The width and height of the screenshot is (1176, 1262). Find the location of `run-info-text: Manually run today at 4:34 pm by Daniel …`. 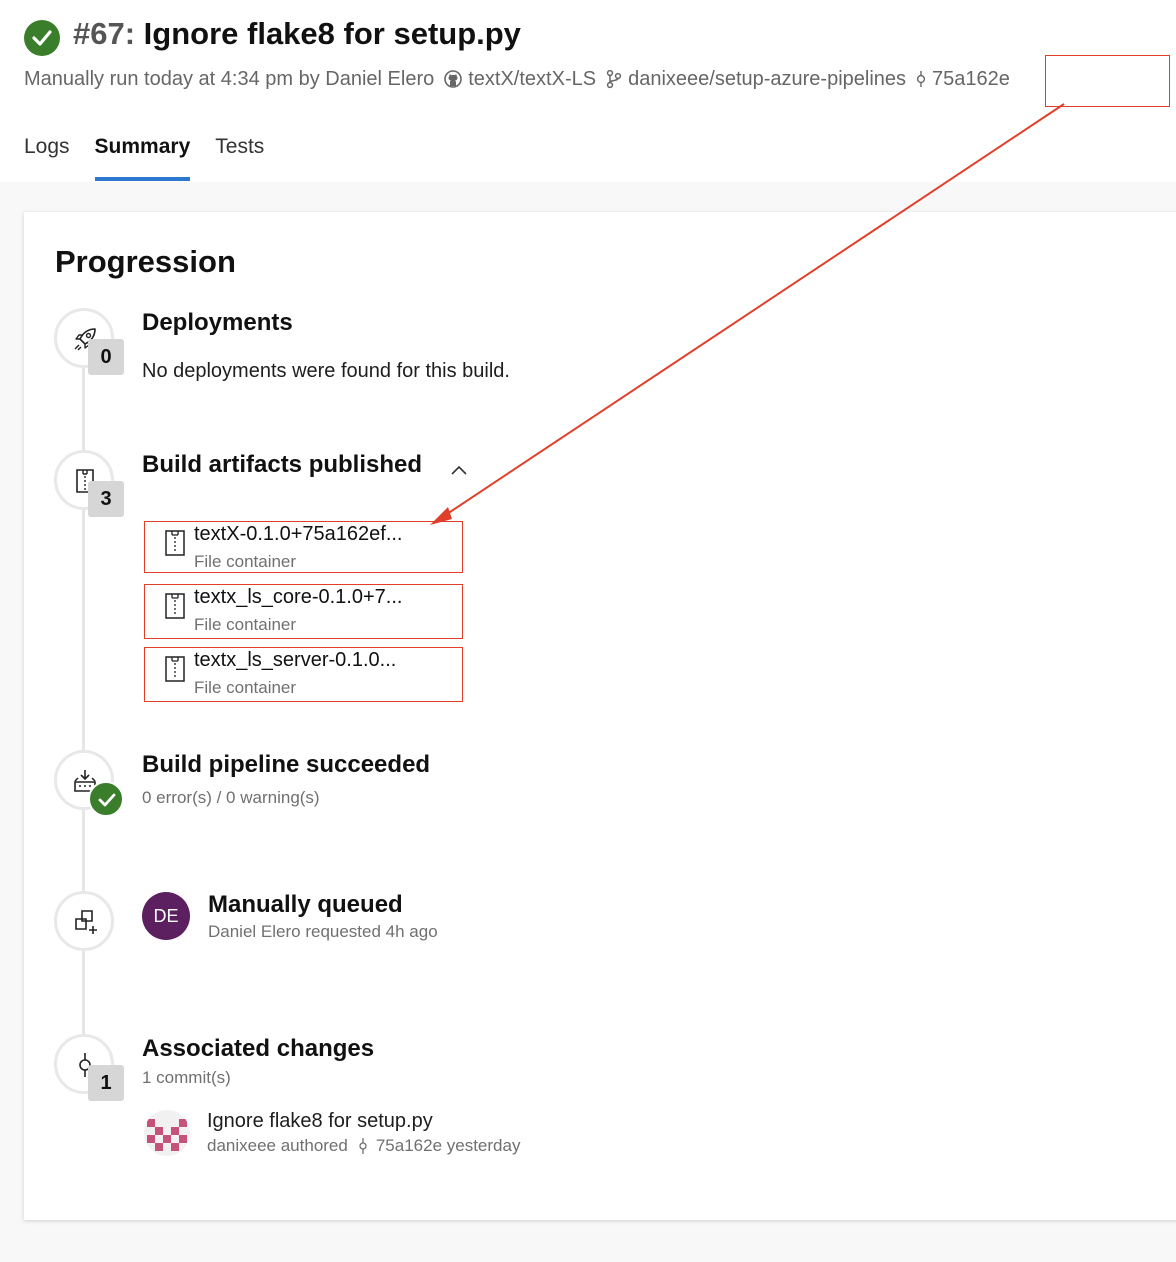

run-info-text: Manually run today at 4:34 pm by Daniel … is located at coordinates (229, 78).